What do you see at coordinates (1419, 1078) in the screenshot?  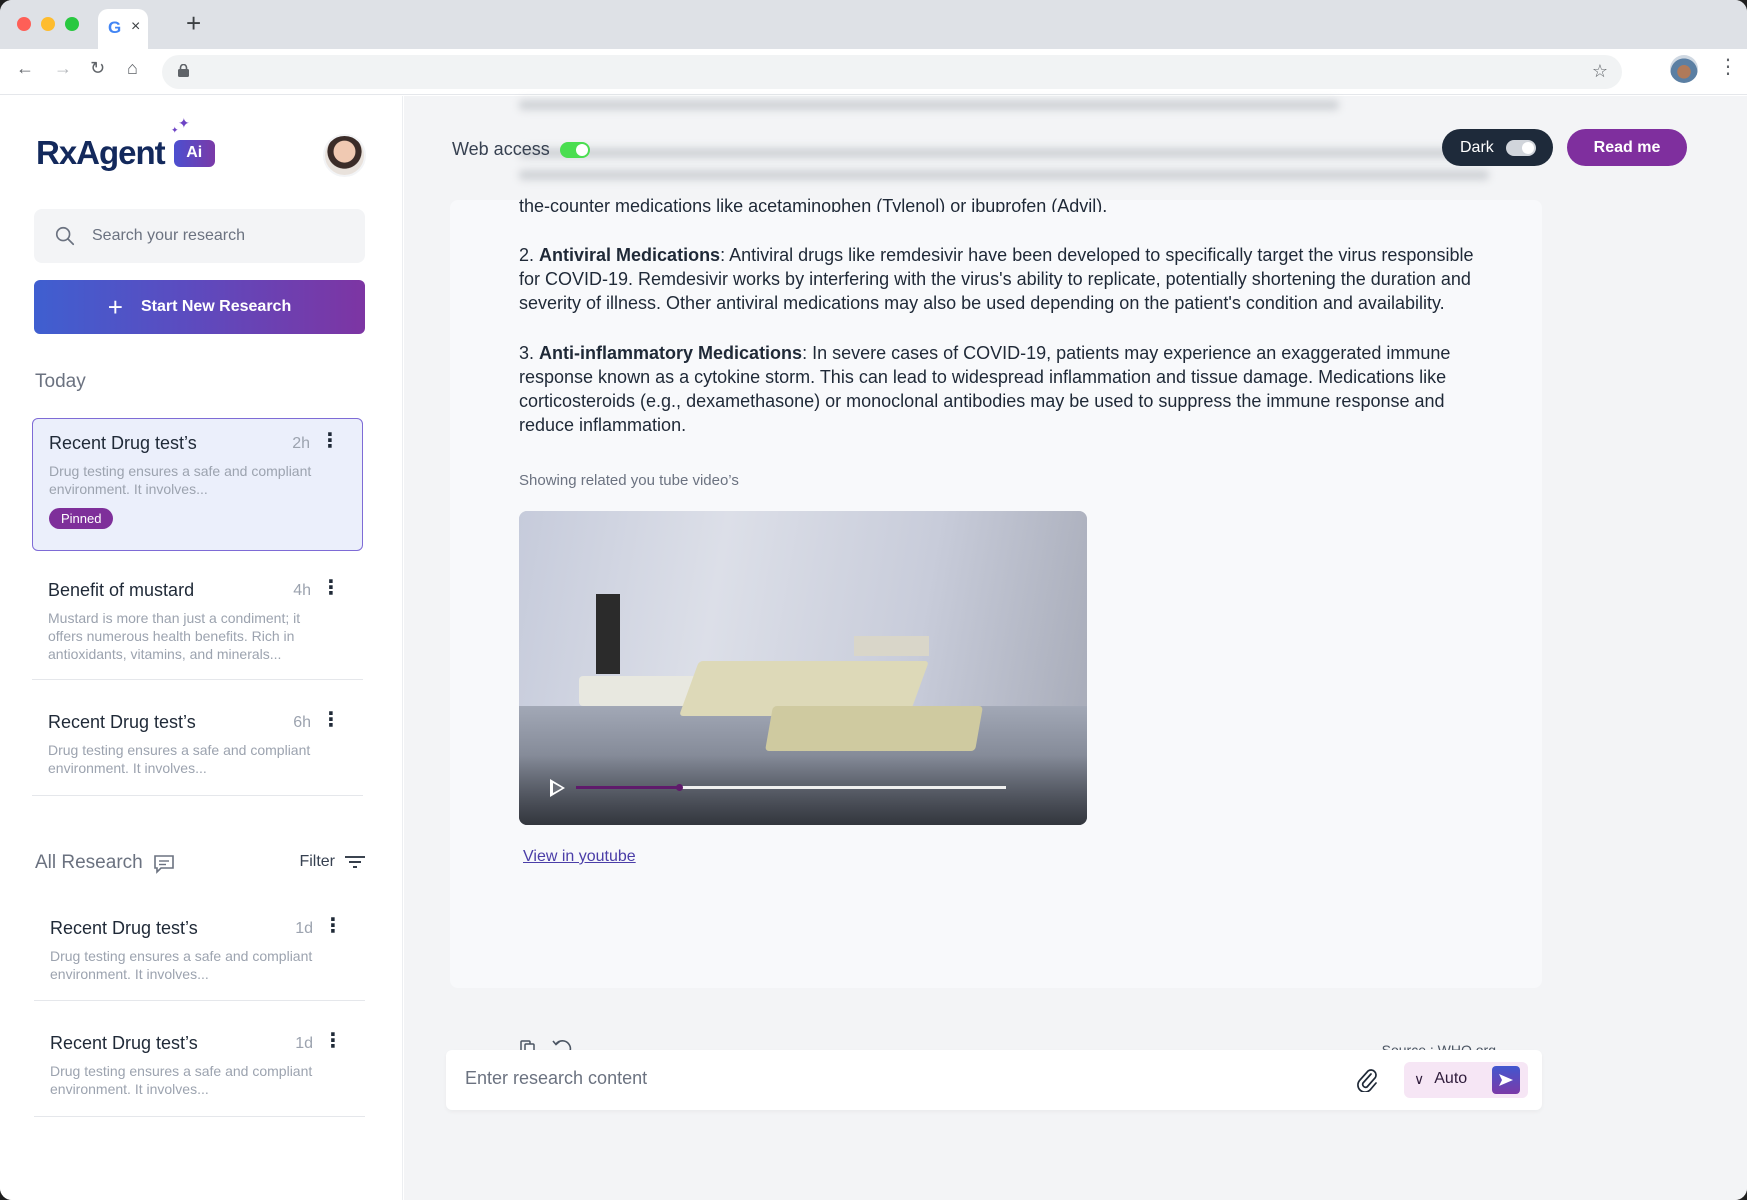 I see `chevron-down-icon: ∨` at bounding box center [1419, 1078].